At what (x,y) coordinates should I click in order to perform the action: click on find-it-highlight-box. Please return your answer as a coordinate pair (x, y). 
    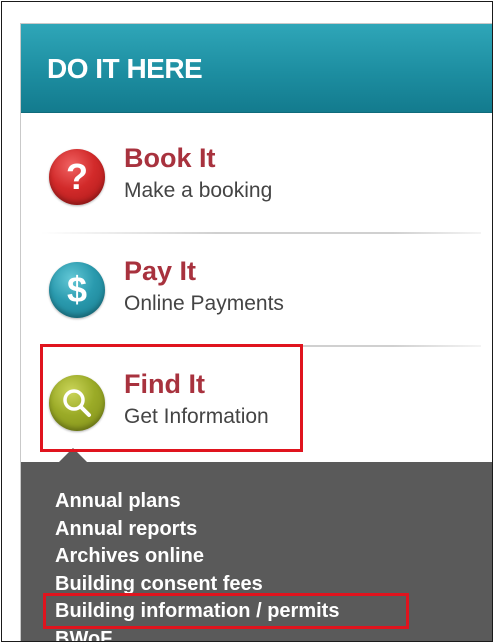
    Looking at the image, I should click on (171, 398).